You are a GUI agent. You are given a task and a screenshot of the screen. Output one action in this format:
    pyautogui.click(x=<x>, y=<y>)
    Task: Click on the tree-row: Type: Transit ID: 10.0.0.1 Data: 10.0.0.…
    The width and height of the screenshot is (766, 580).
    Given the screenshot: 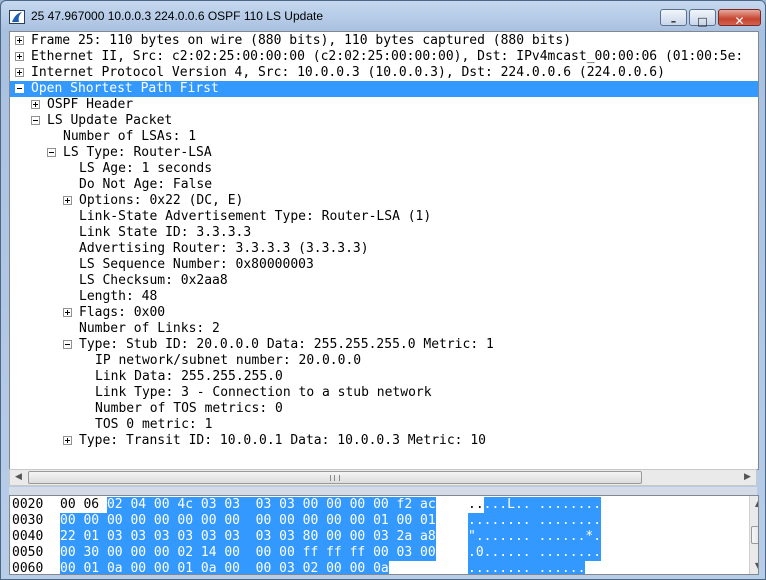 What is the action you would take?
    pyautogui.click(x=384, y=441)
    